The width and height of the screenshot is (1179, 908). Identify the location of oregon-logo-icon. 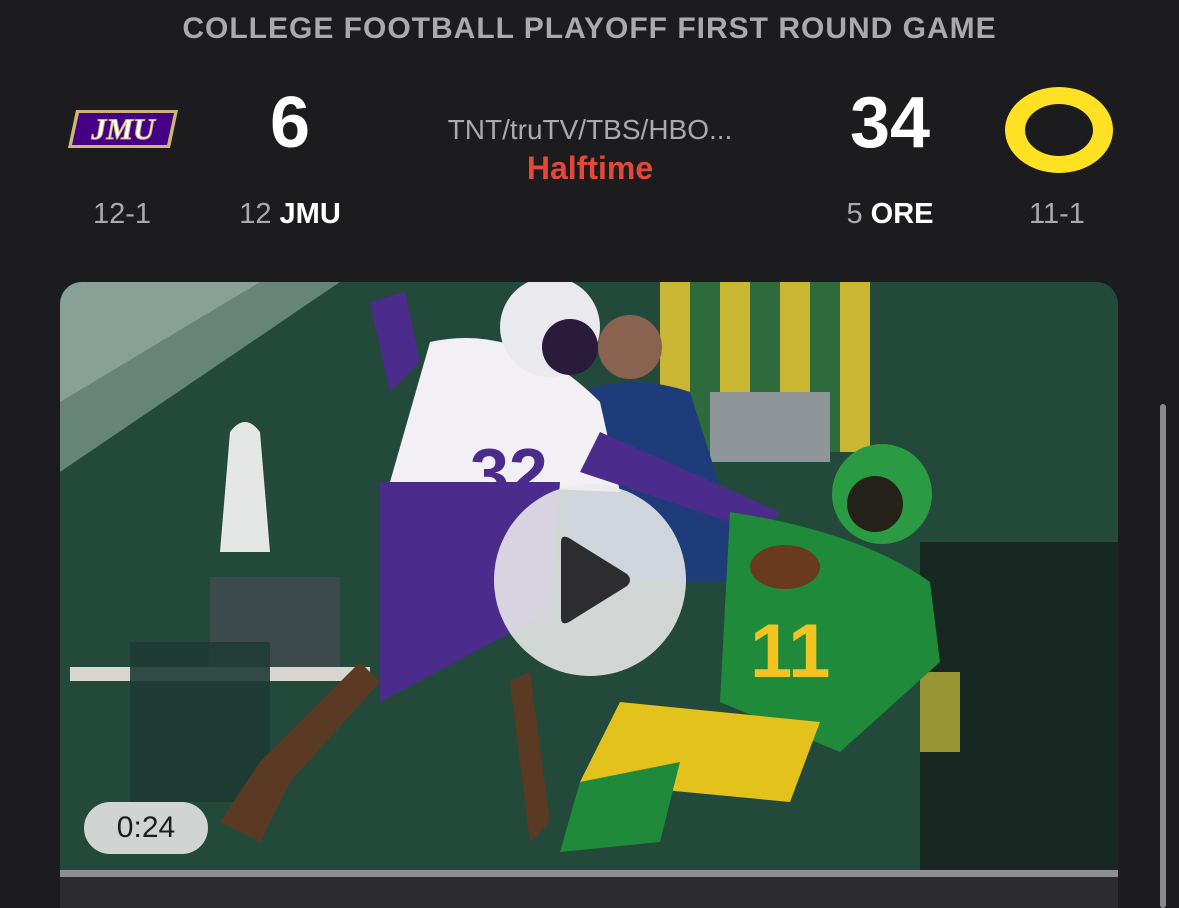
(1059, 130).